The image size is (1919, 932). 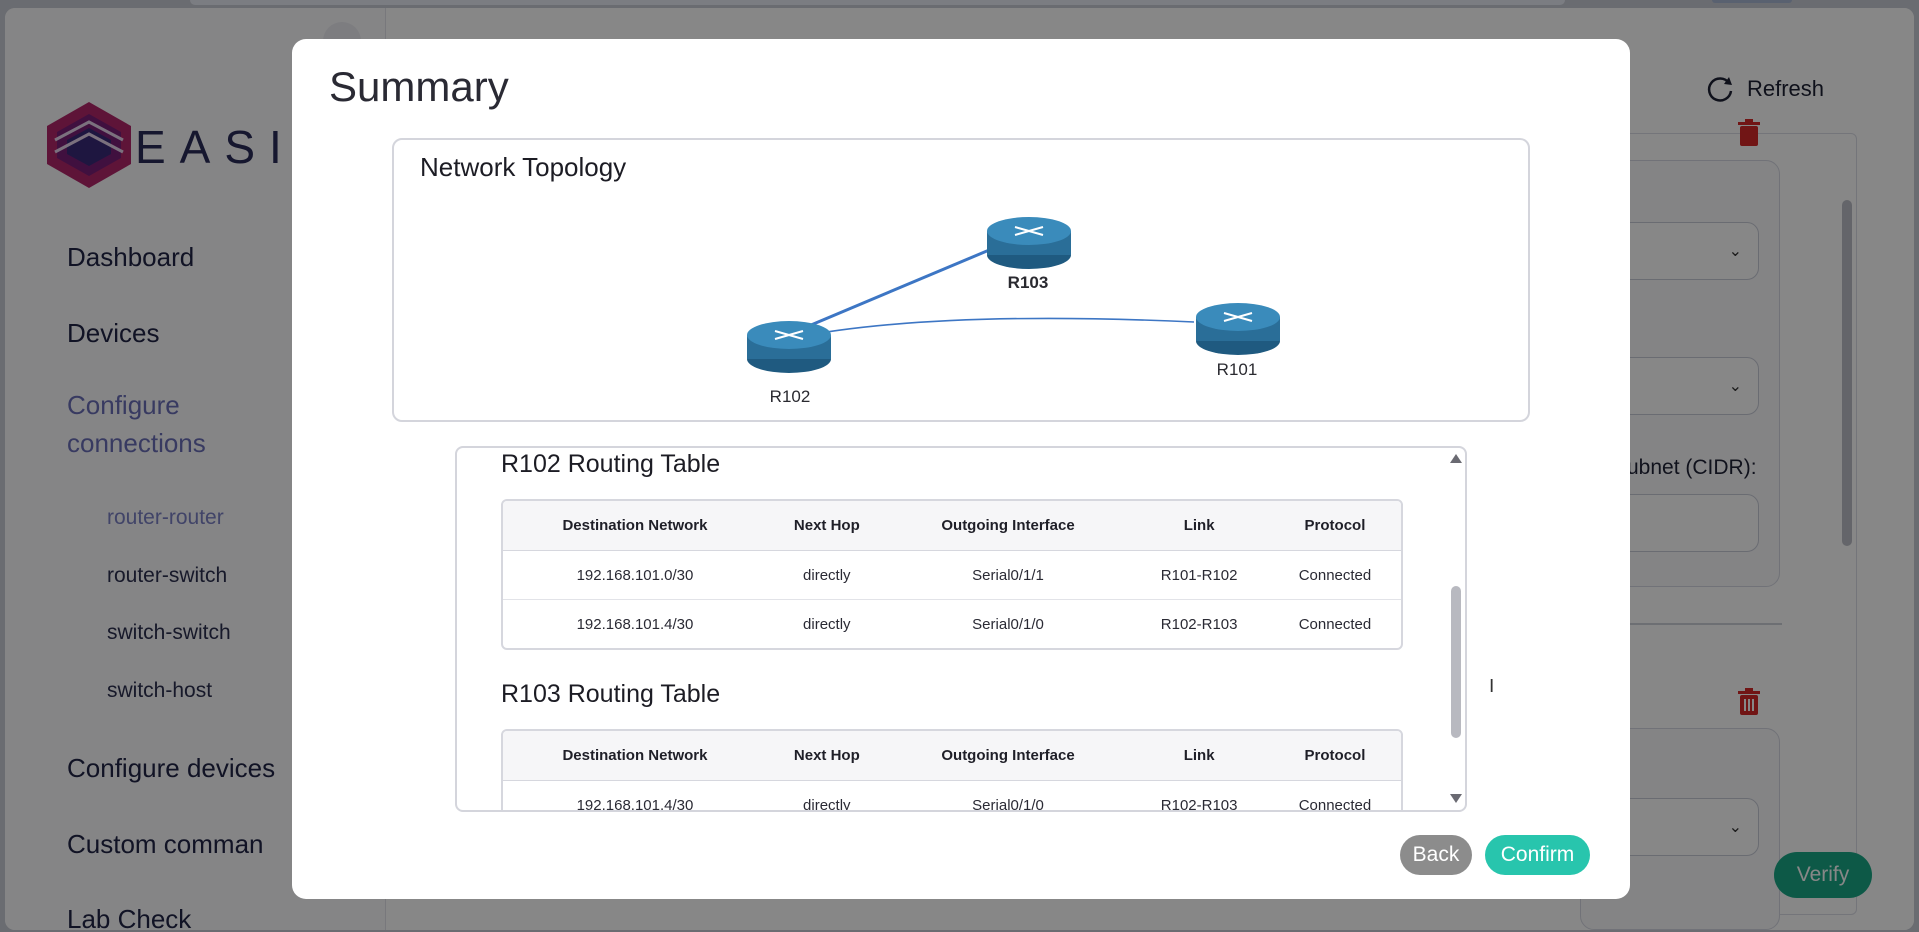 I want to click on text-cursor-icon: I, so click(x=1492, y=686).